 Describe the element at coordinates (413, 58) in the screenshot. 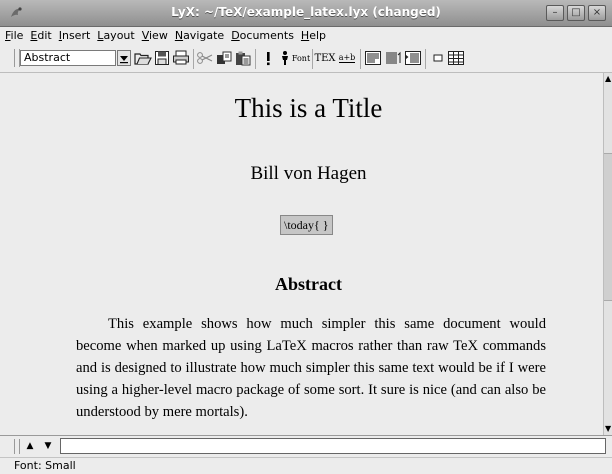

I see `indent-icon` at that location.